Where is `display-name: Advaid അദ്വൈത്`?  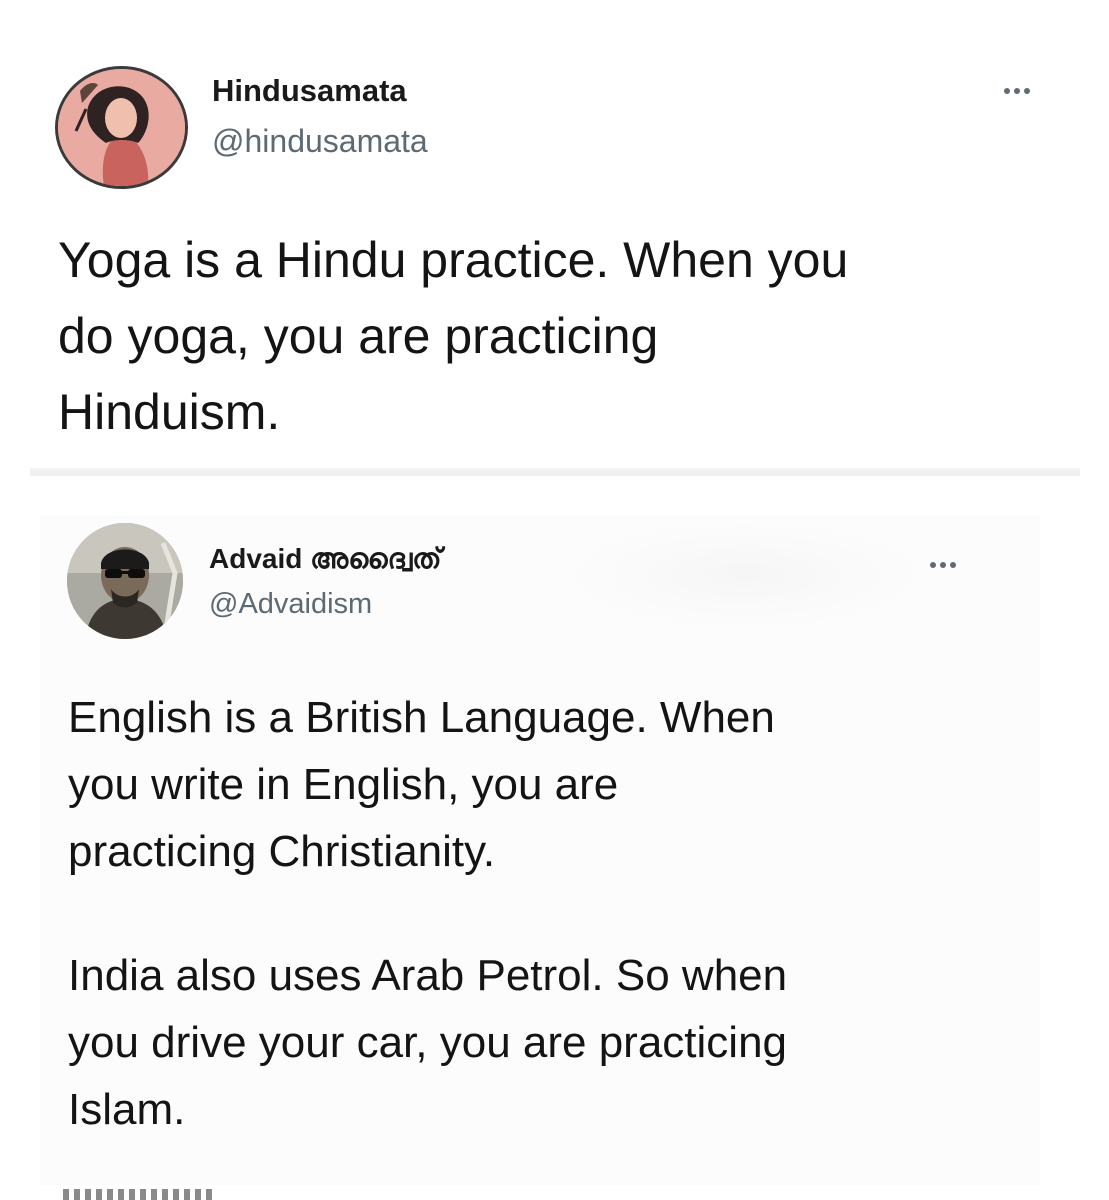
display-name: Advaid അദ്വൈത് is located at coordinates (325, 559).